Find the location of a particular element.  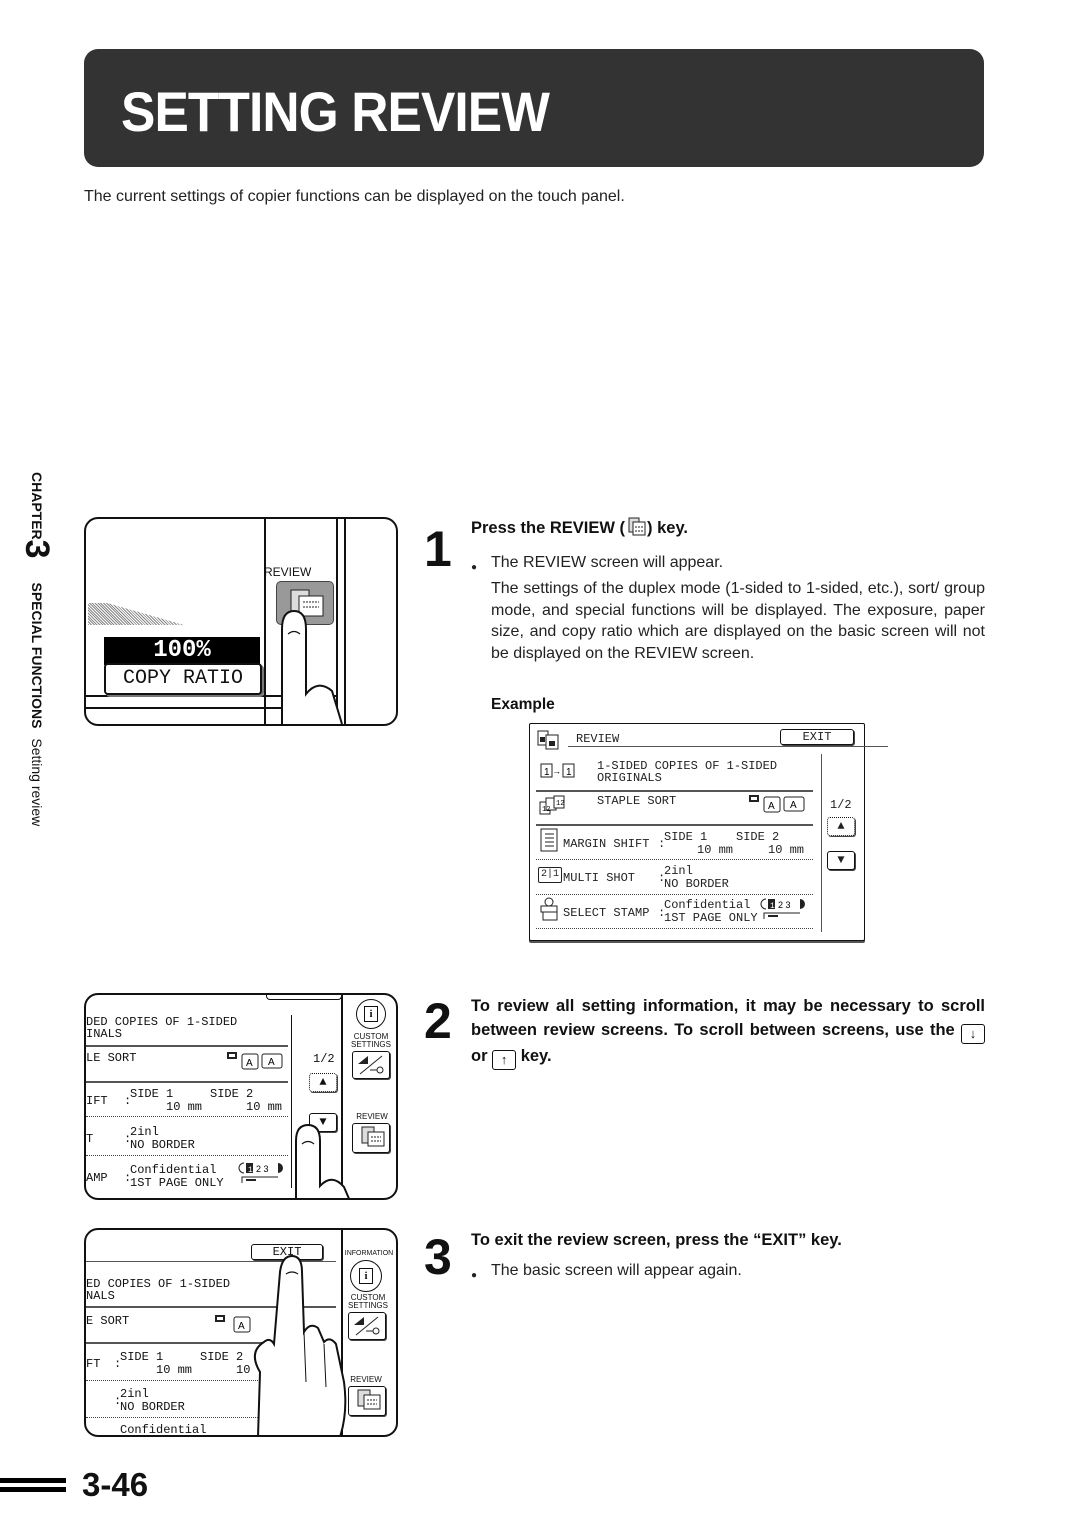

review-key-label: REVIEW is located at coordinates (288, 572).